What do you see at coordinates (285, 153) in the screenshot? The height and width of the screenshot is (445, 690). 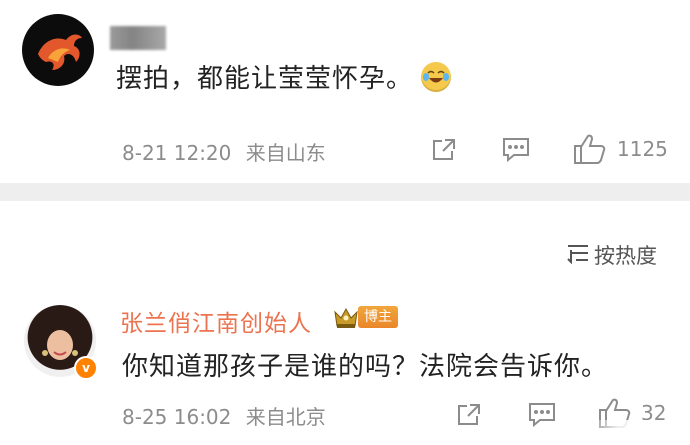 I see `comment-location: 来自山东` at bounding box center [285, 153].